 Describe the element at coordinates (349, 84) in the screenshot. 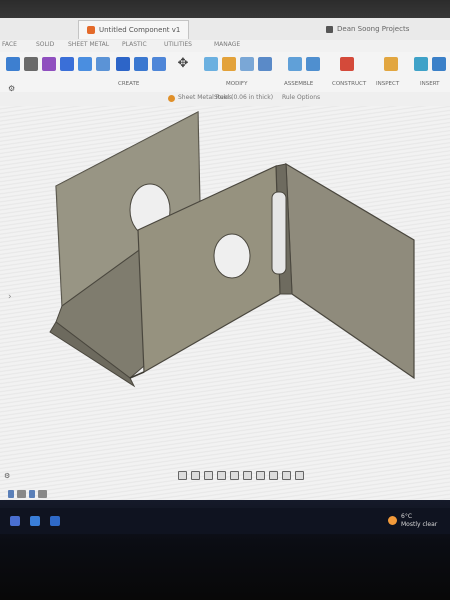

I see `group-construct: CONSTRUCT` at that location.